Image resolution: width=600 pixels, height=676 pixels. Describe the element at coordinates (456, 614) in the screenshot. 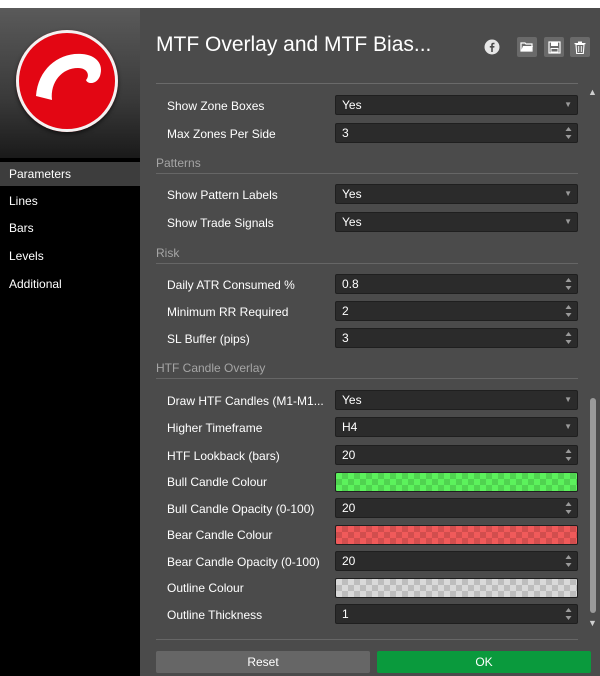

I see `outline-thickness-stepper: 1` at that location.